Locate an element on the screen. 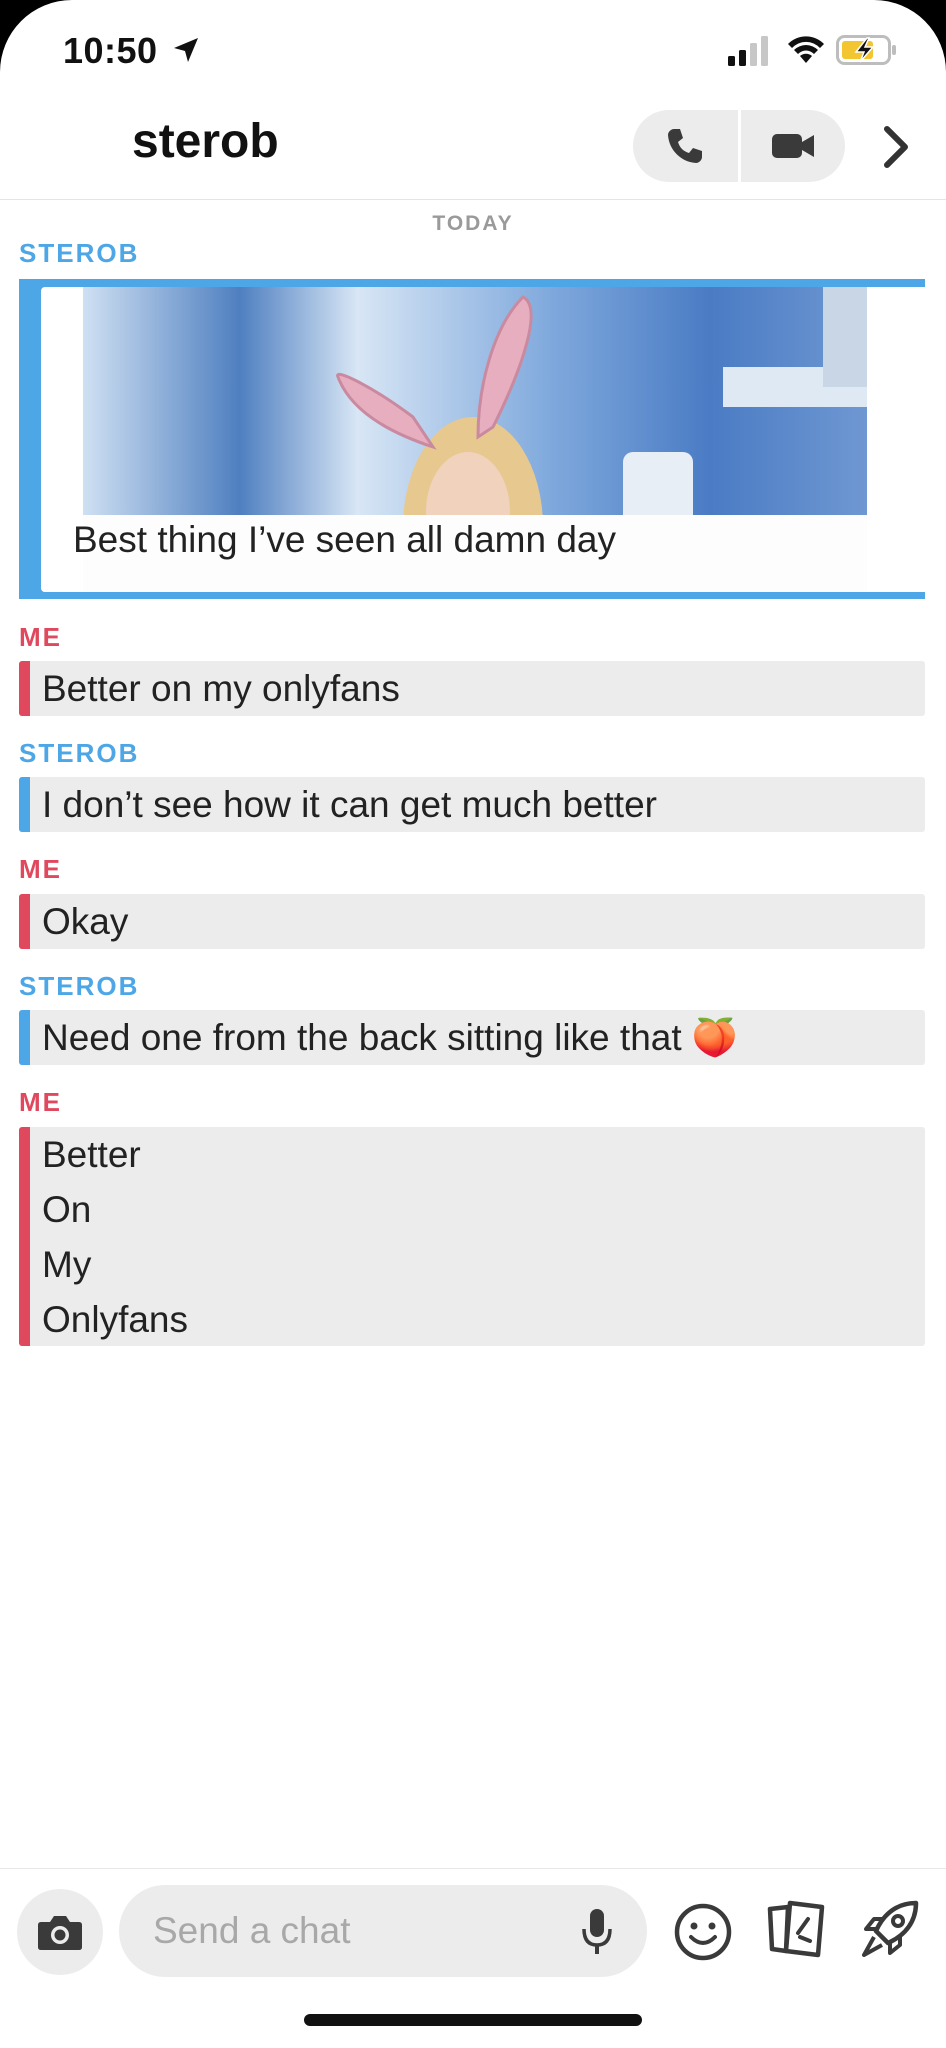 Image resolution: width=946 pixels, height=2048 pixels. video-call-button is located at coordinates (793, 146).